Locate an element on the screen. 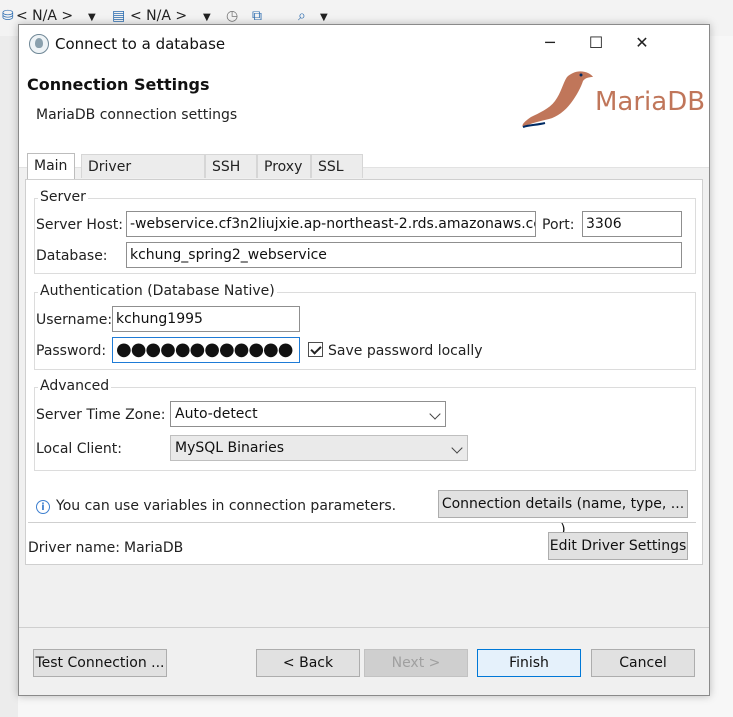  background-bottom-area is located at coordinates (363, 706).